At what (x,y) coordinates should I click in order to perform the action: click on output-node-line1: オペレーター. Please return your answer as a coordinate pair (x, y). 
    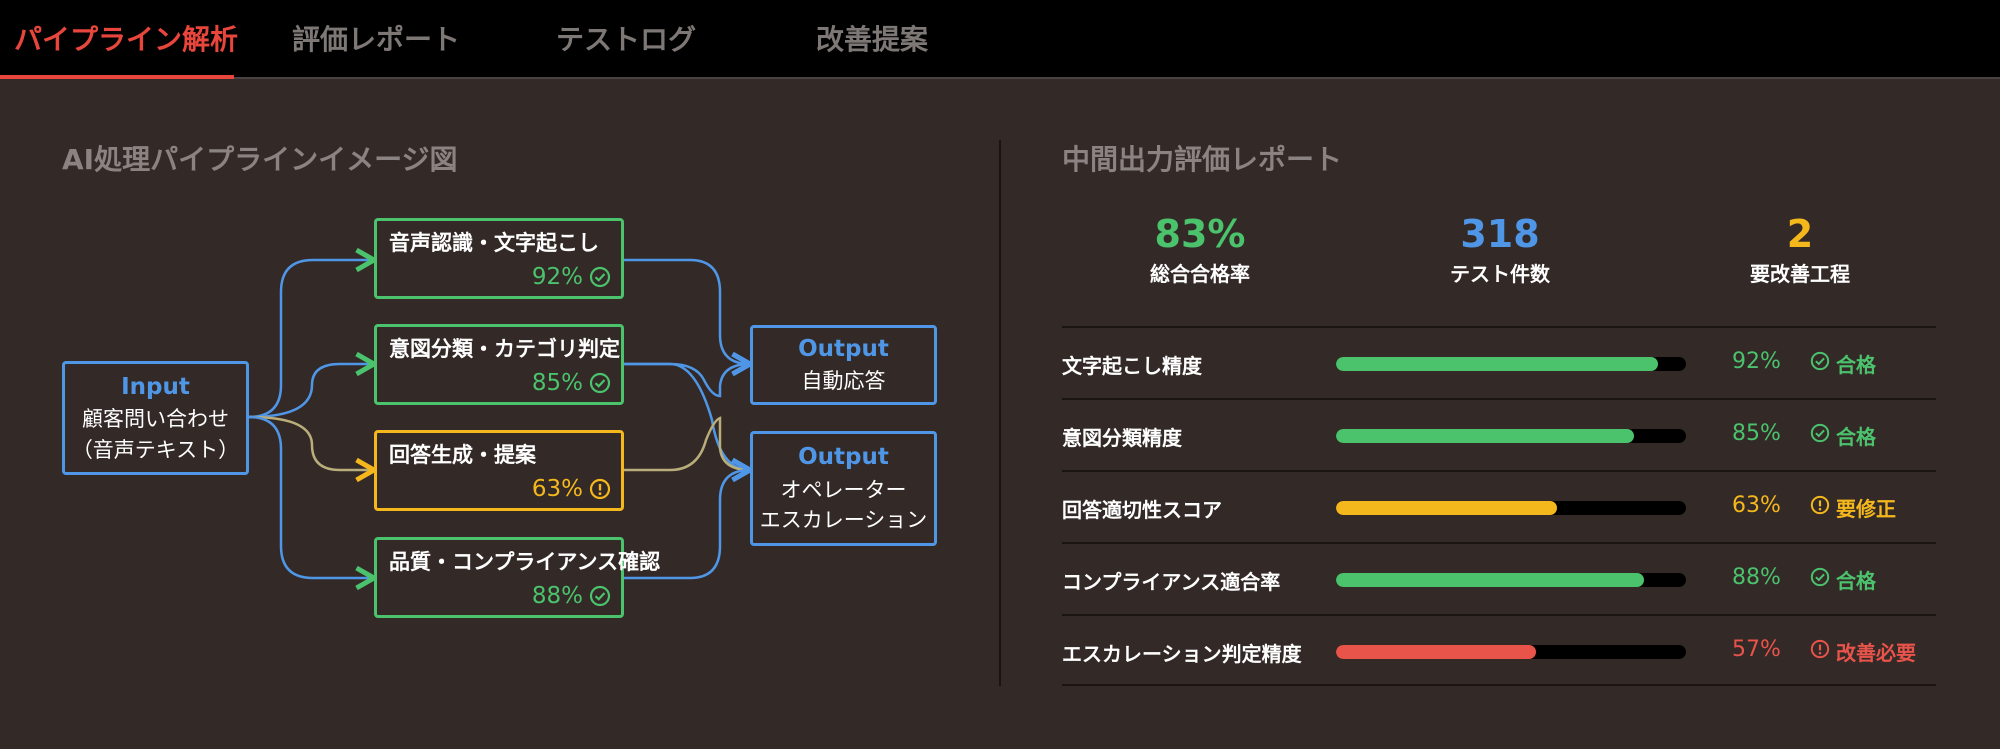
    Looking at the image, I should click on (843, 489).